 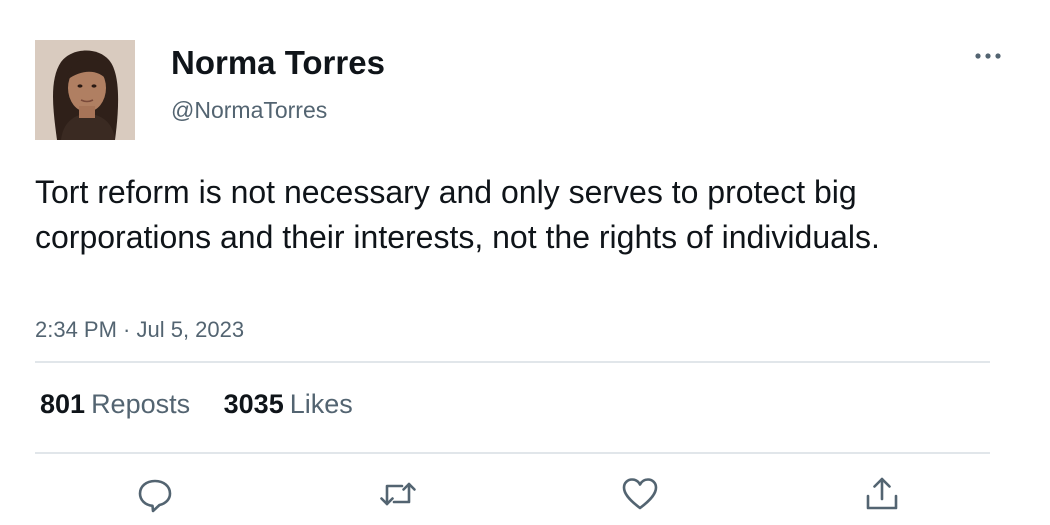 I want to click on likes-stat: 3035 Likes, so click(x=288, y=404).